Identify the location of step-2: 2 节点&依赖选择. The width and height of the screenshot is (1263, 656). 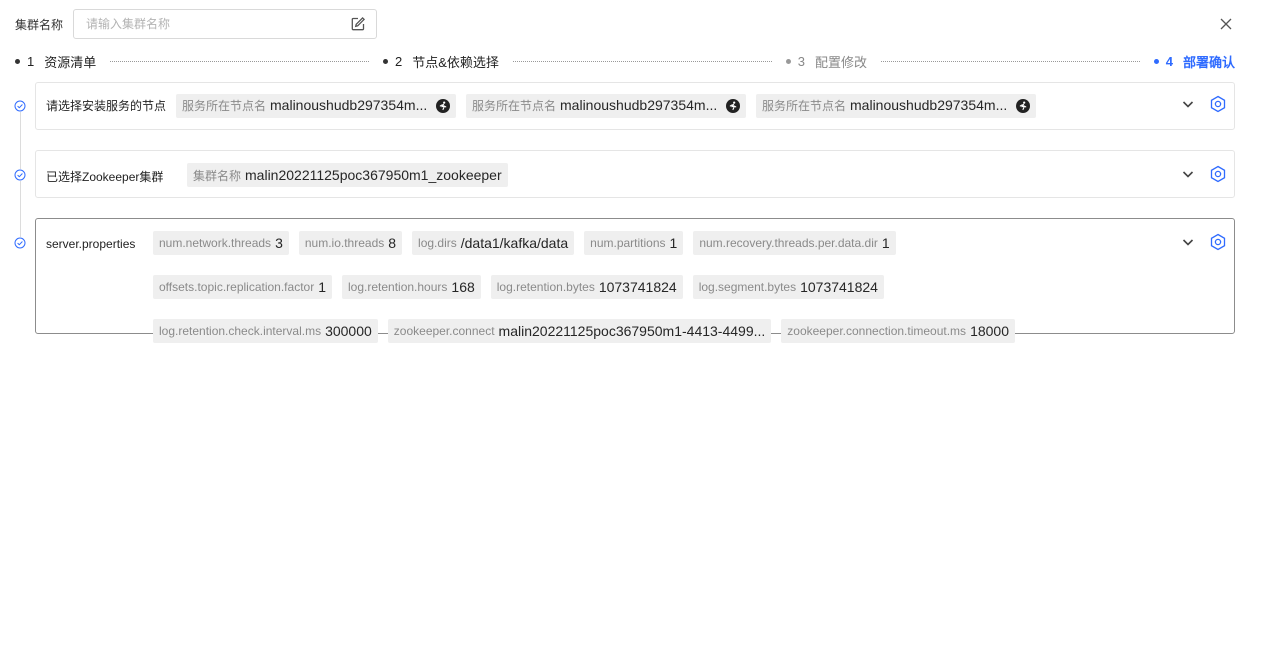
(441, 61).